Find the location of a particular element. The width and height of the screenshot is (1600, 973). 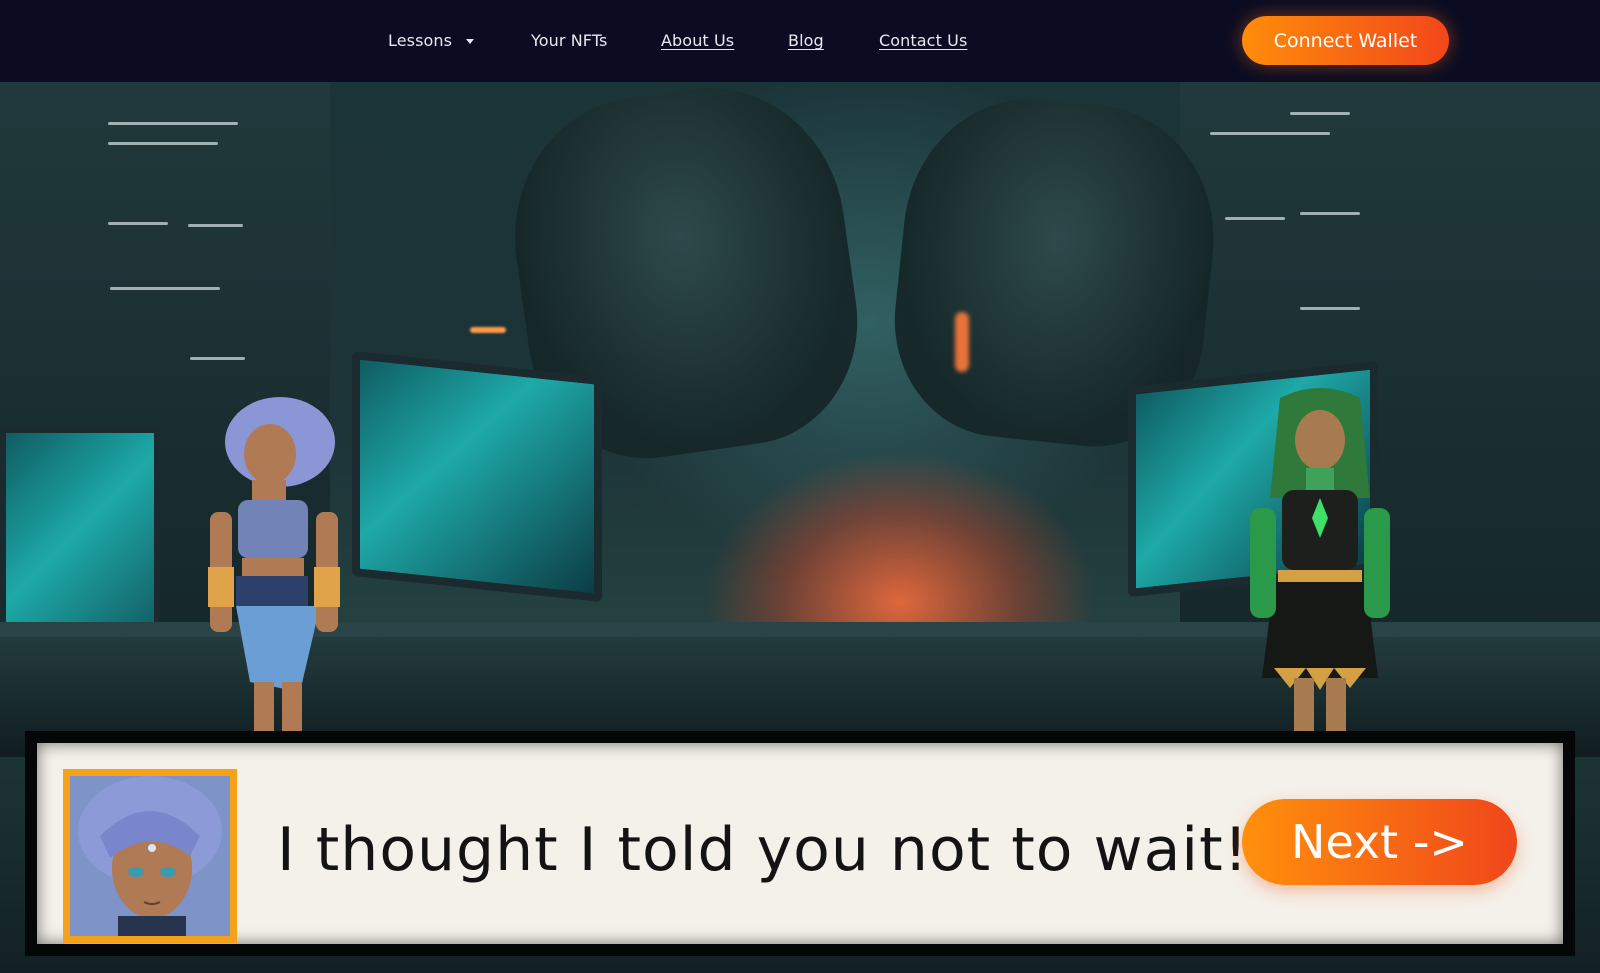

nav-your-nfts: Your NFTs is located at coordinates (569, 40).